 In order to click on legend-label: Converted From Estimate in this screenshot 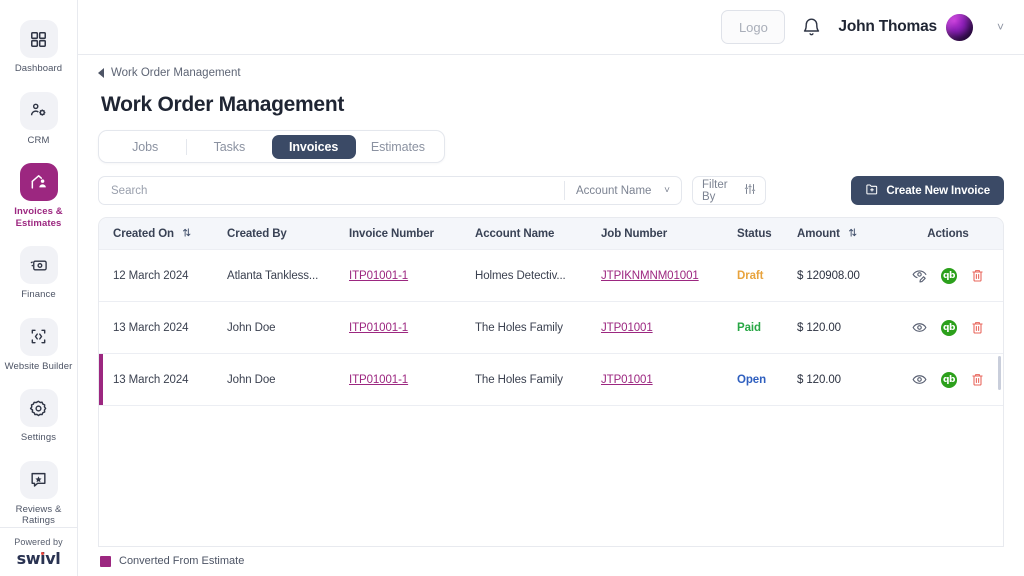, I will do `click(182, 561)`.